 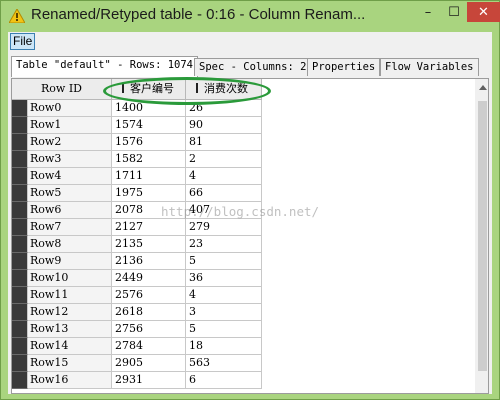 What do you see at coordinates (149, 142) in the screenshot?
I see `customer-id-cell: 1576` at bounding box center [149, 142].